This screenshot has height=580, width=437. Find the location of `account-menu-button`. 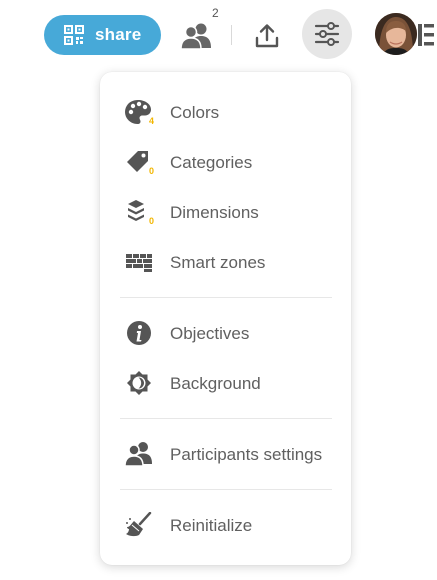

account-menu-button is located at coordinates (426, 35).